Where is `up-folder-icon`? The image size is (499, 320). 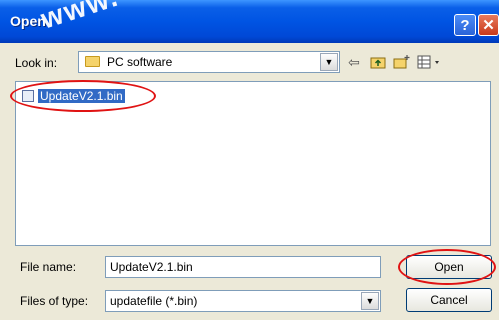
up-folder-icon is located at coordinates (378, 62).